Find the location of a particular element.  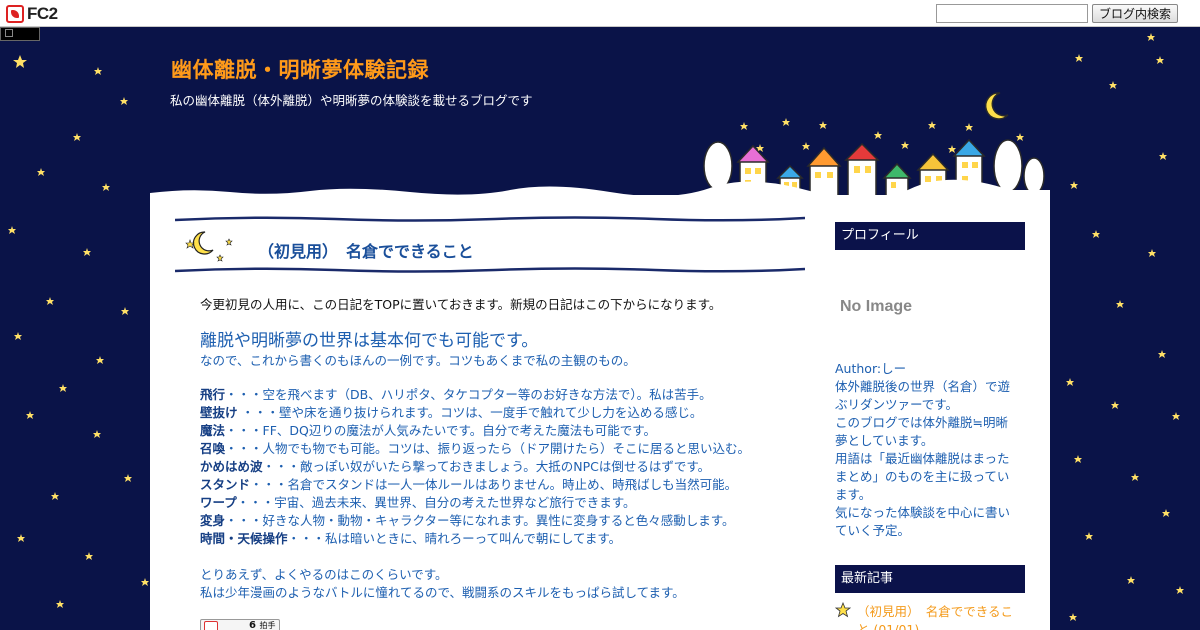

skill-desc: ・・・敵っぽい奴がいたら撃っておきましょう。大抵のNPCは倒せるはずです。 is located at coordinates (486, 466).